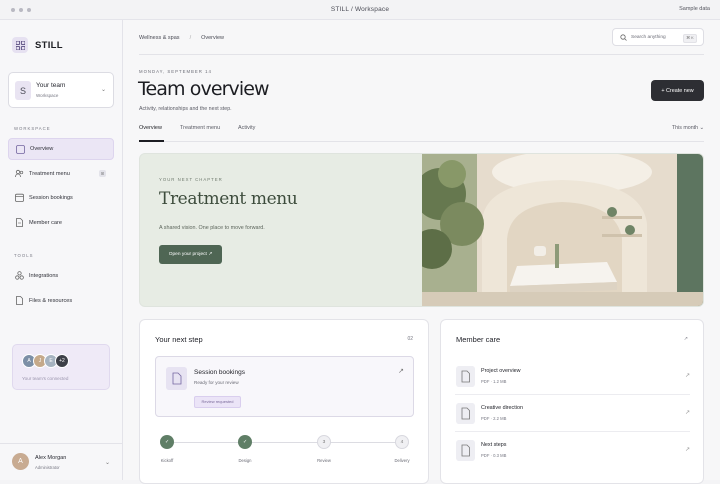  I want to click on page-title: Team overview, so click(204, 89).